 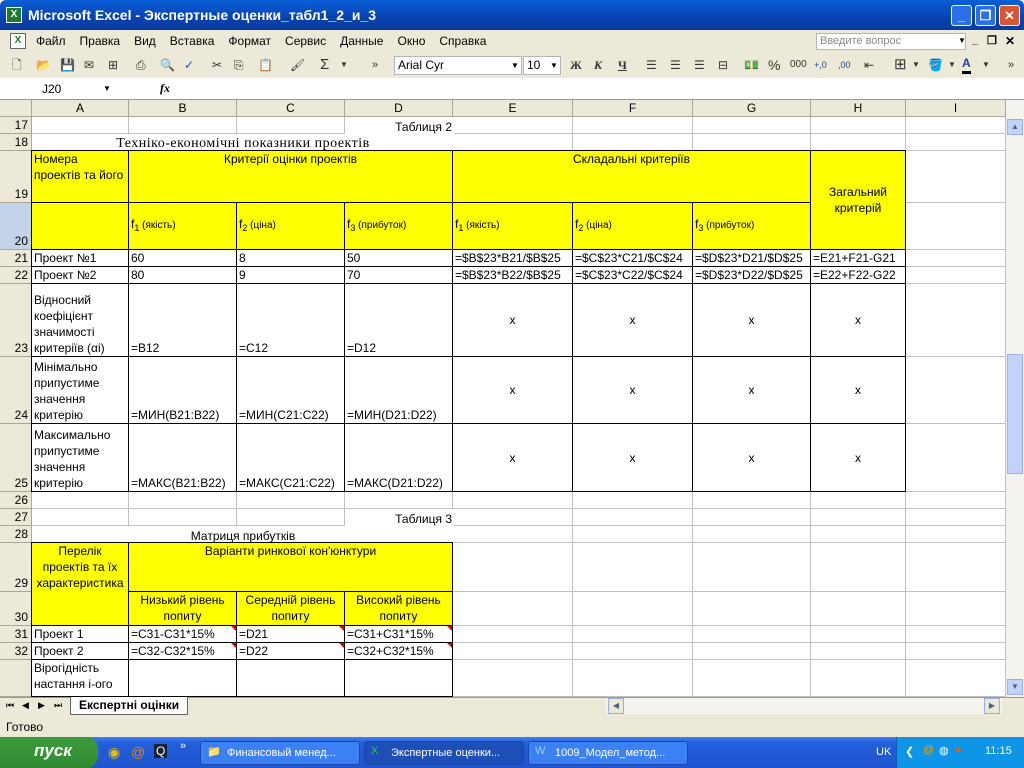 What do you see at coordinates (16, 258) in the screenshot?
I see `row-header-21: 21` at bounding box center [16, 258].